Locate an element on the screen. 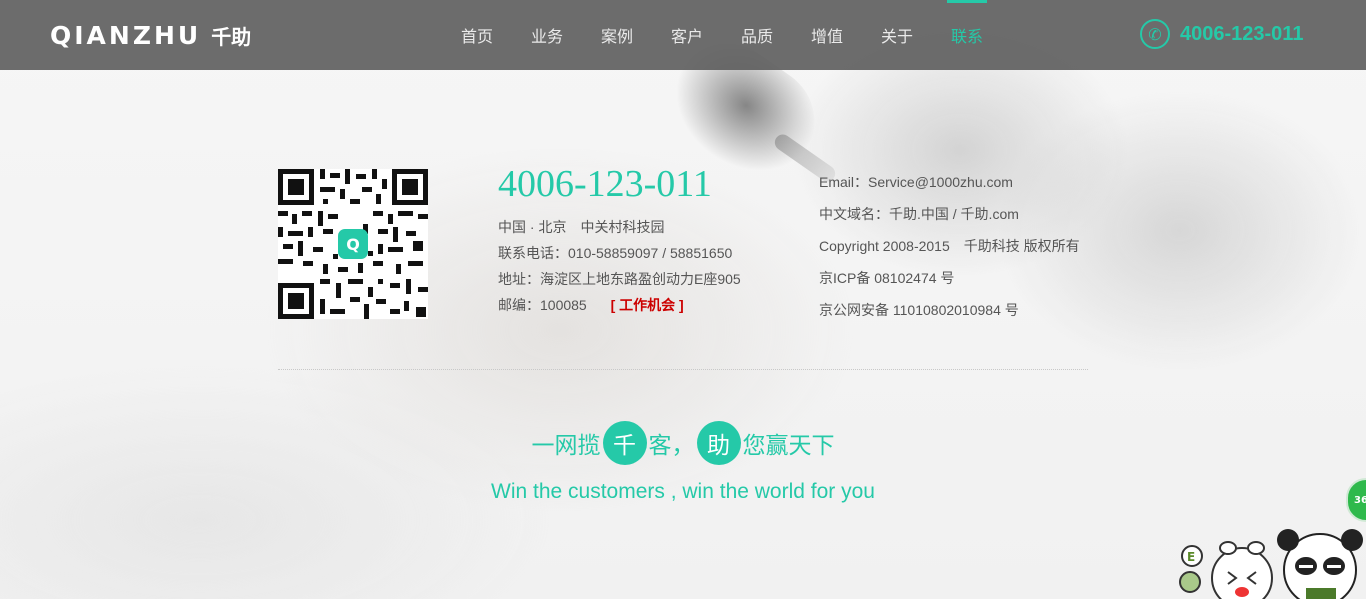  dotted-divider is located at coordinates (683, 369).